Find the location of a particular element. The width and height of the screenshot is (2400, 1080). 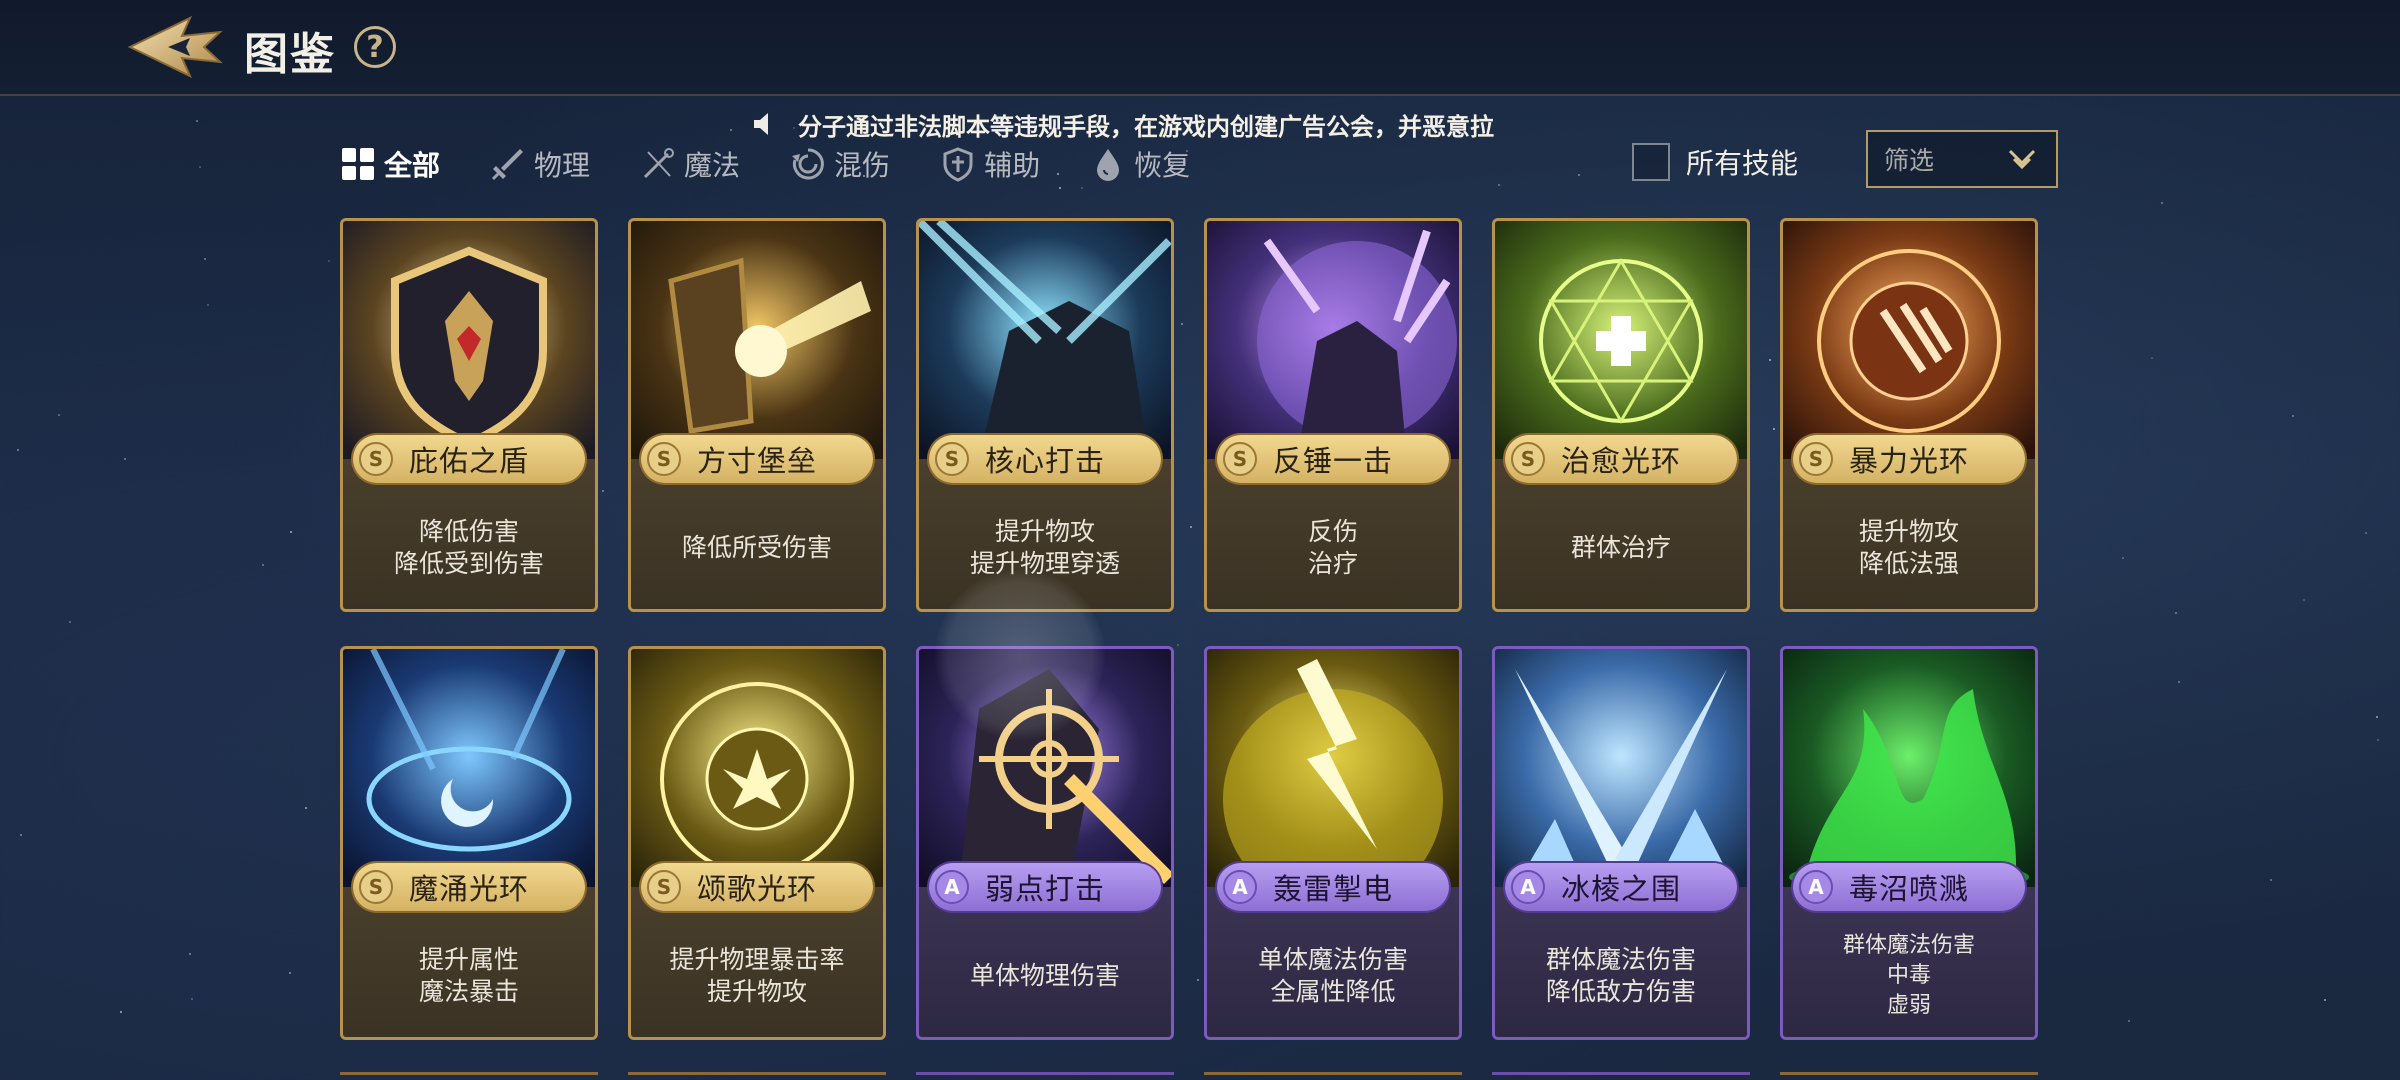

staff-icon is located at coordinates (659, 163).